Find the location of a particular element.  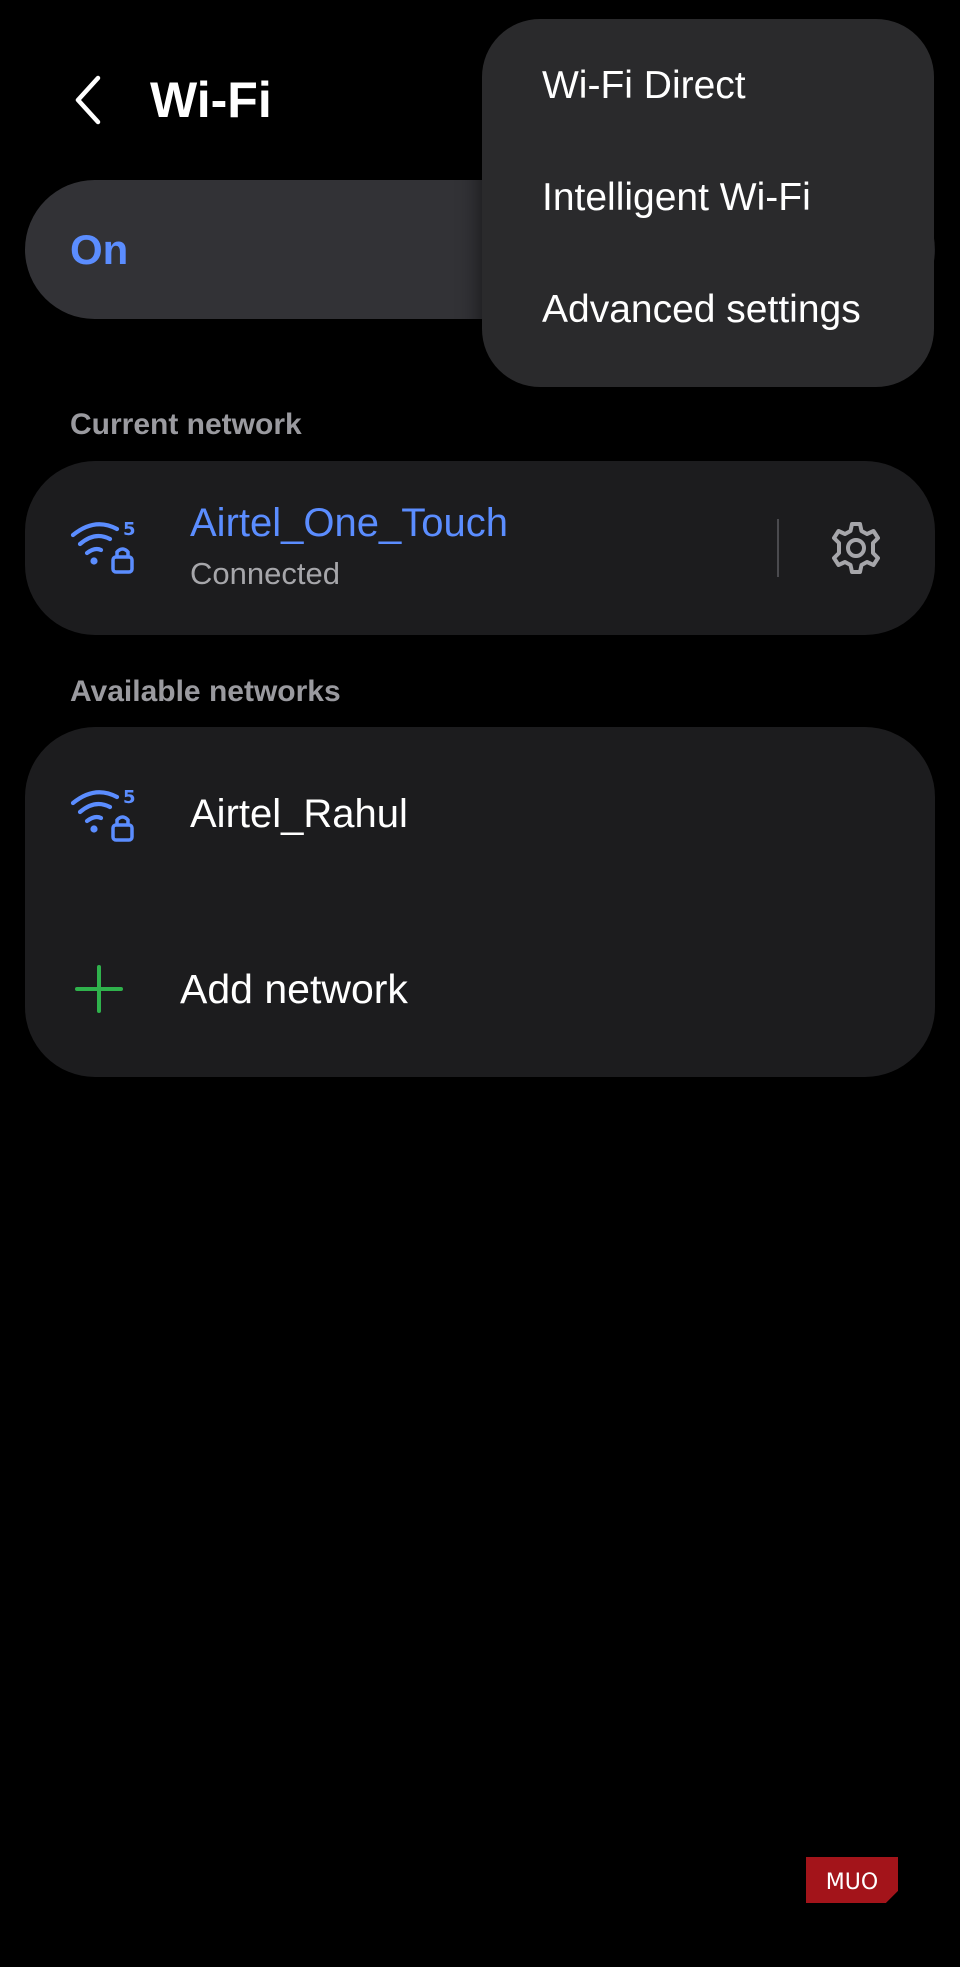

watermark-text: MUO is located at coordinates (852, 1882).